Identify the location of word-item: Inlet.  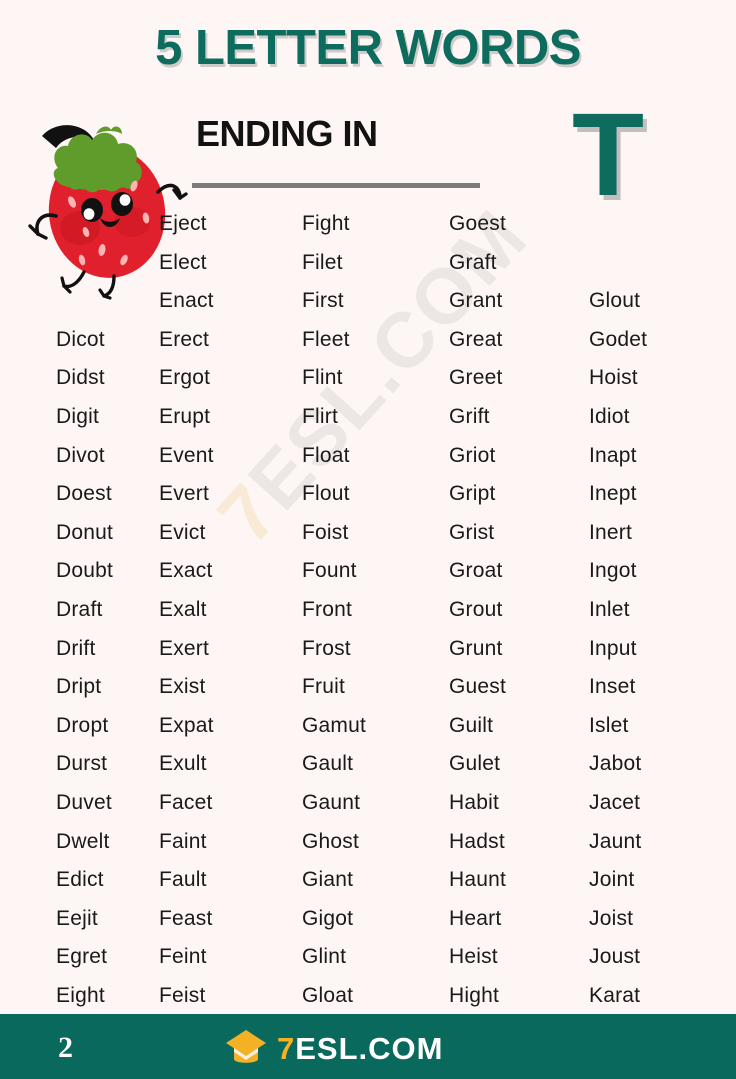
(609, 609).